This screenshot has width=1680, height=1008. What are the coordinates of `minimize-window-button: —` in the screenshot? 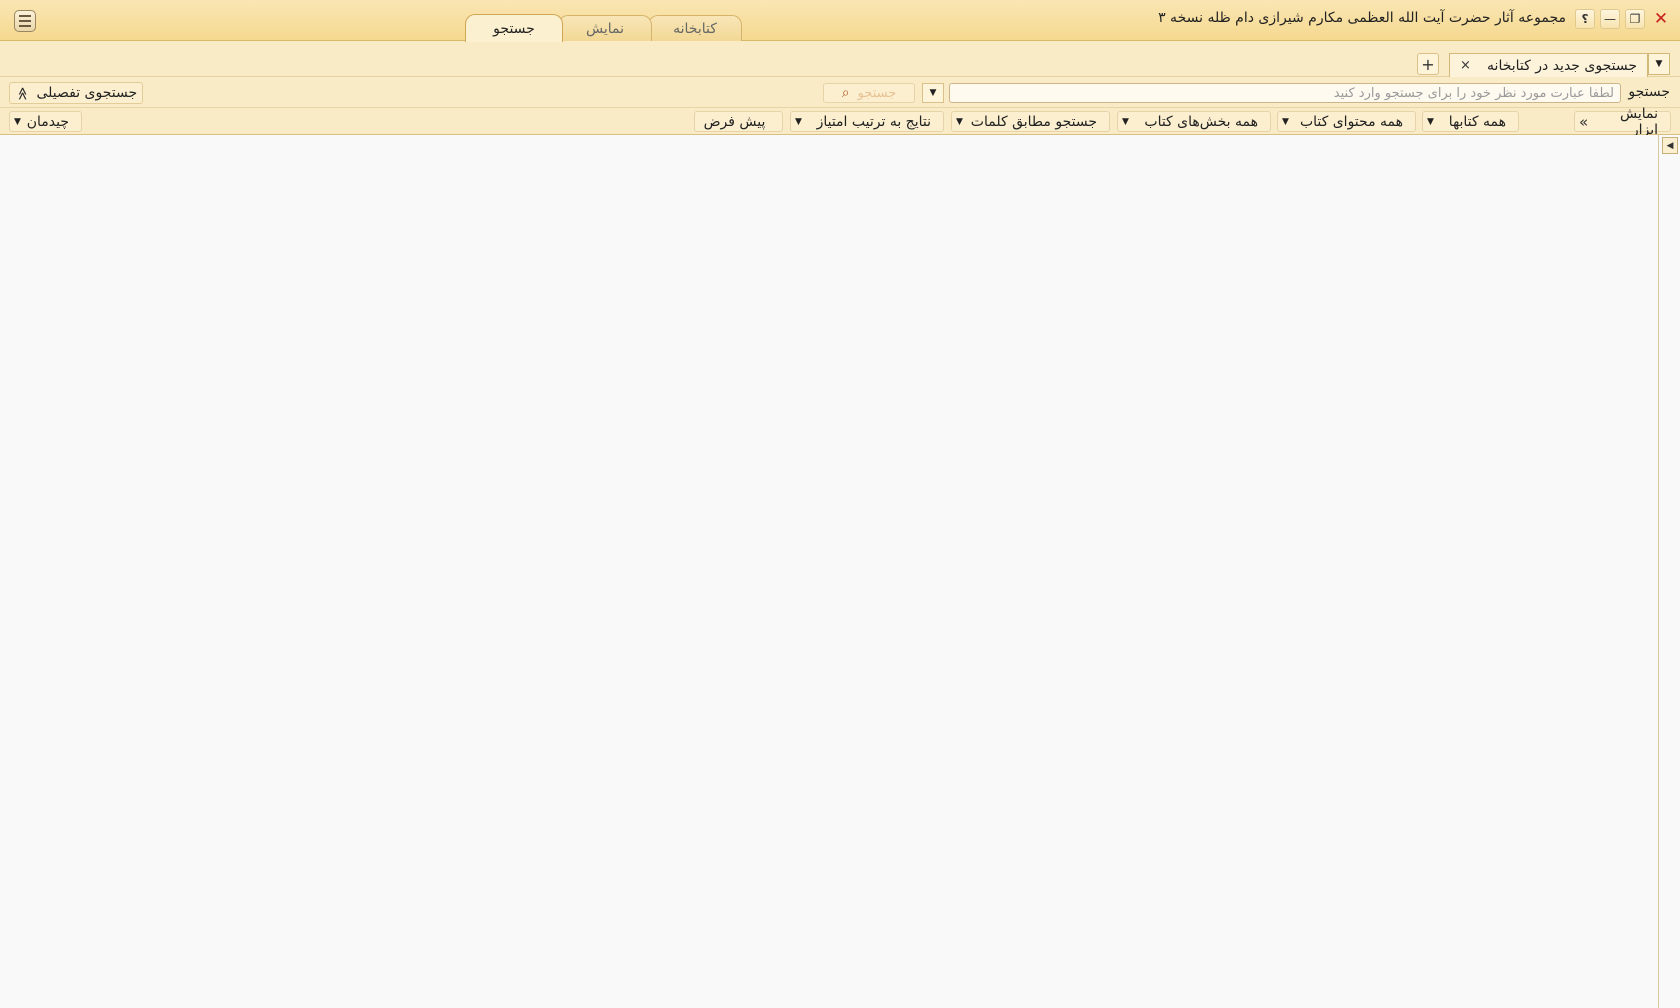 It's located at (1610, 19).